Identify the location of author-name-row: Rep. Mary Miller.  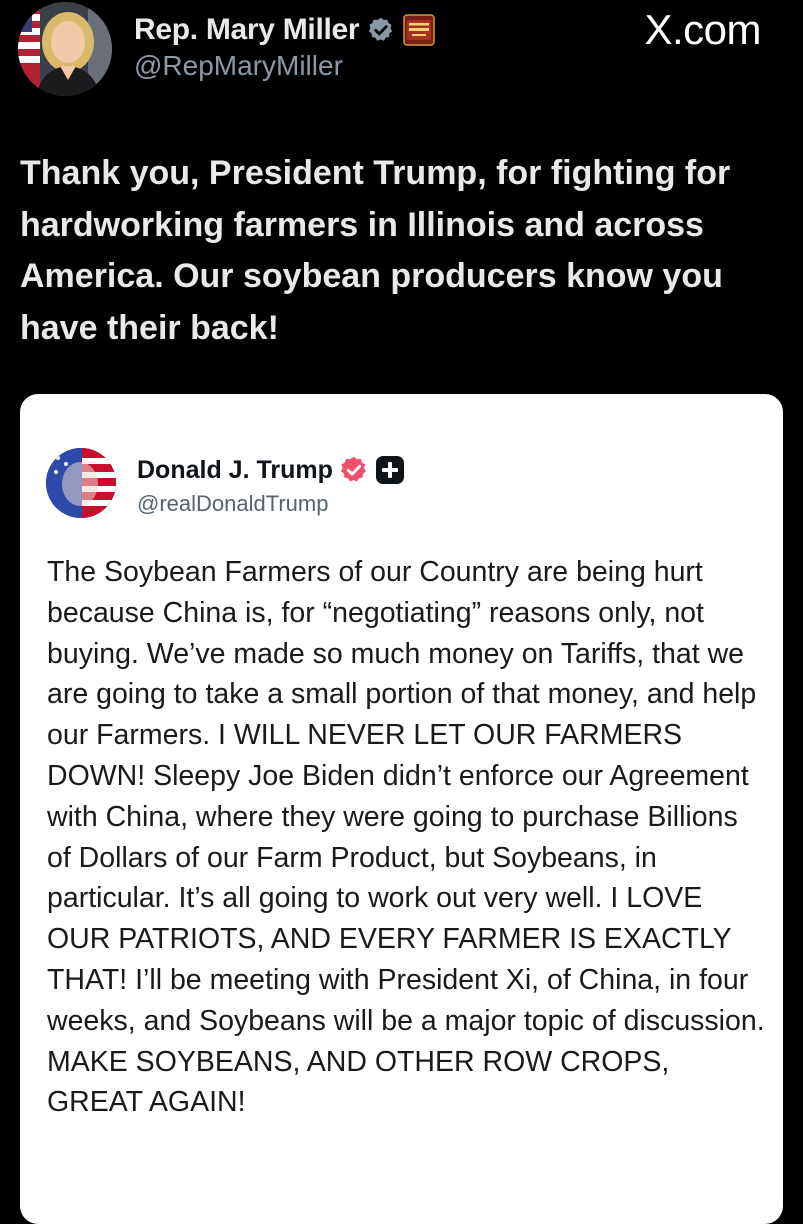
(285, 30).